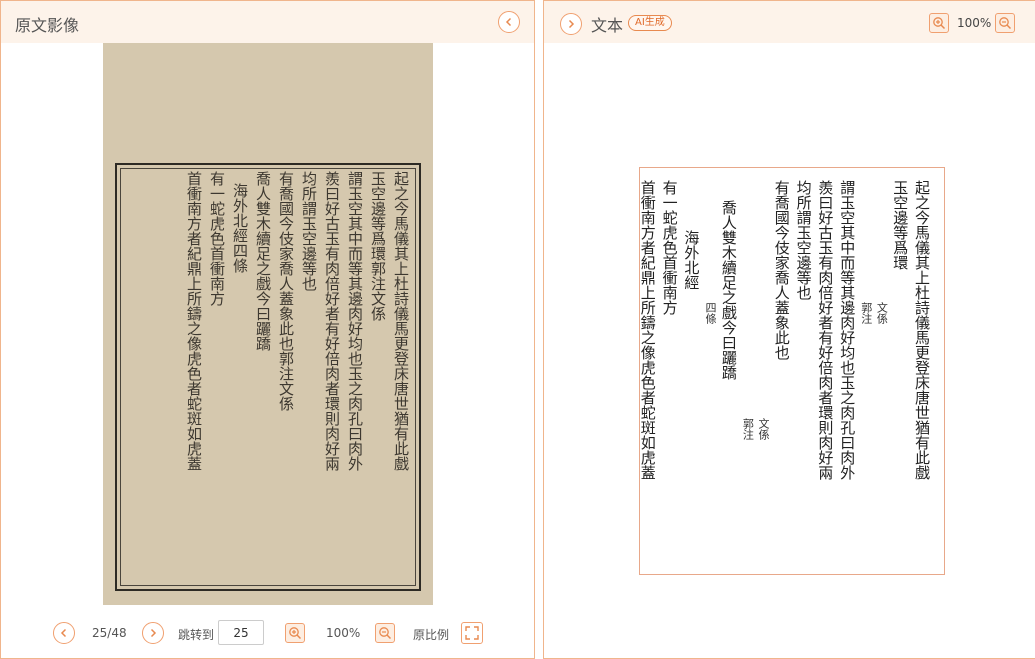  What do you see at coordinates (431, 634) in the screenshot?
I see `original-ratio-label: 原比例` at bounding box center [431, 634].